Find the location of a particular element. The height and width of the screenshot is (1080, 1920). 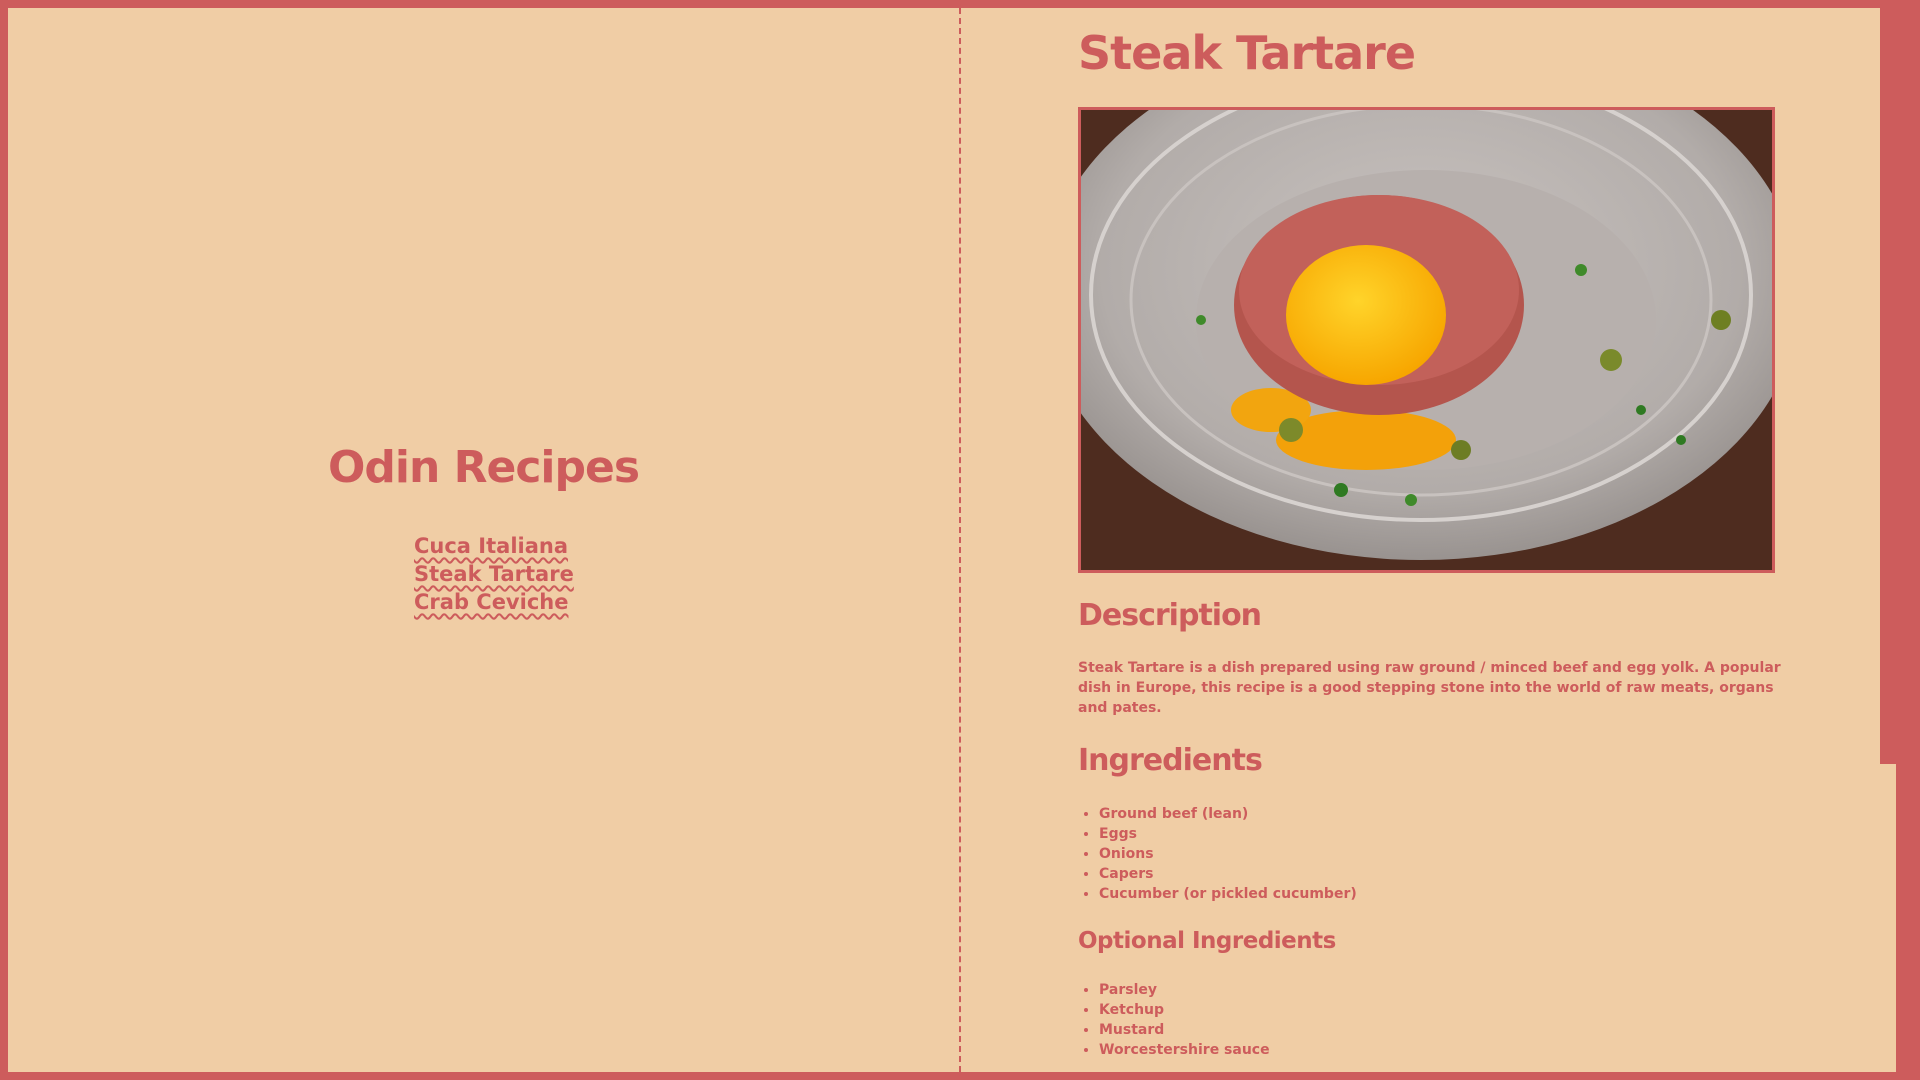

nav-item: Cuca Italiana is located at coordinates (494, 546).